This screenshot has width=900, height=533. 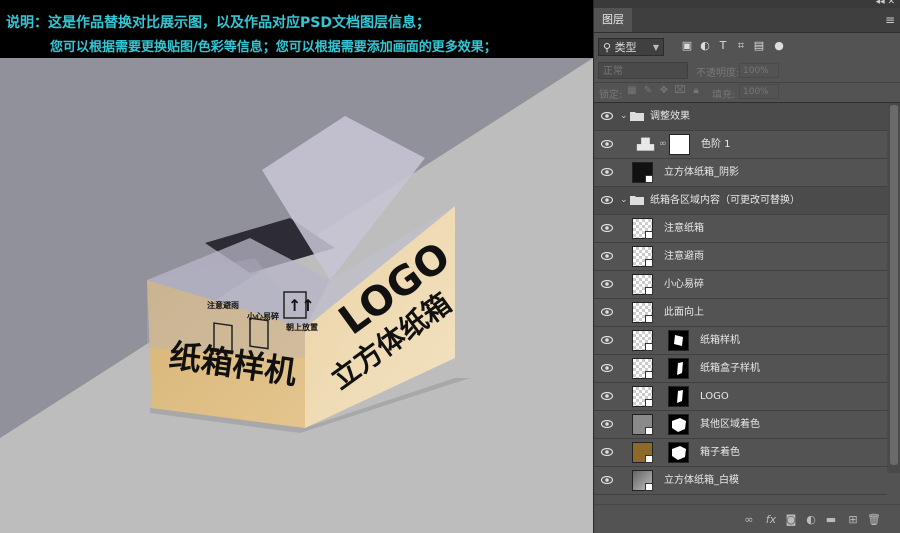 What do you see at coordinates (723, 46) in the screenshot?
I see `type-filter-icon: T` at bounding box center [723, 46].